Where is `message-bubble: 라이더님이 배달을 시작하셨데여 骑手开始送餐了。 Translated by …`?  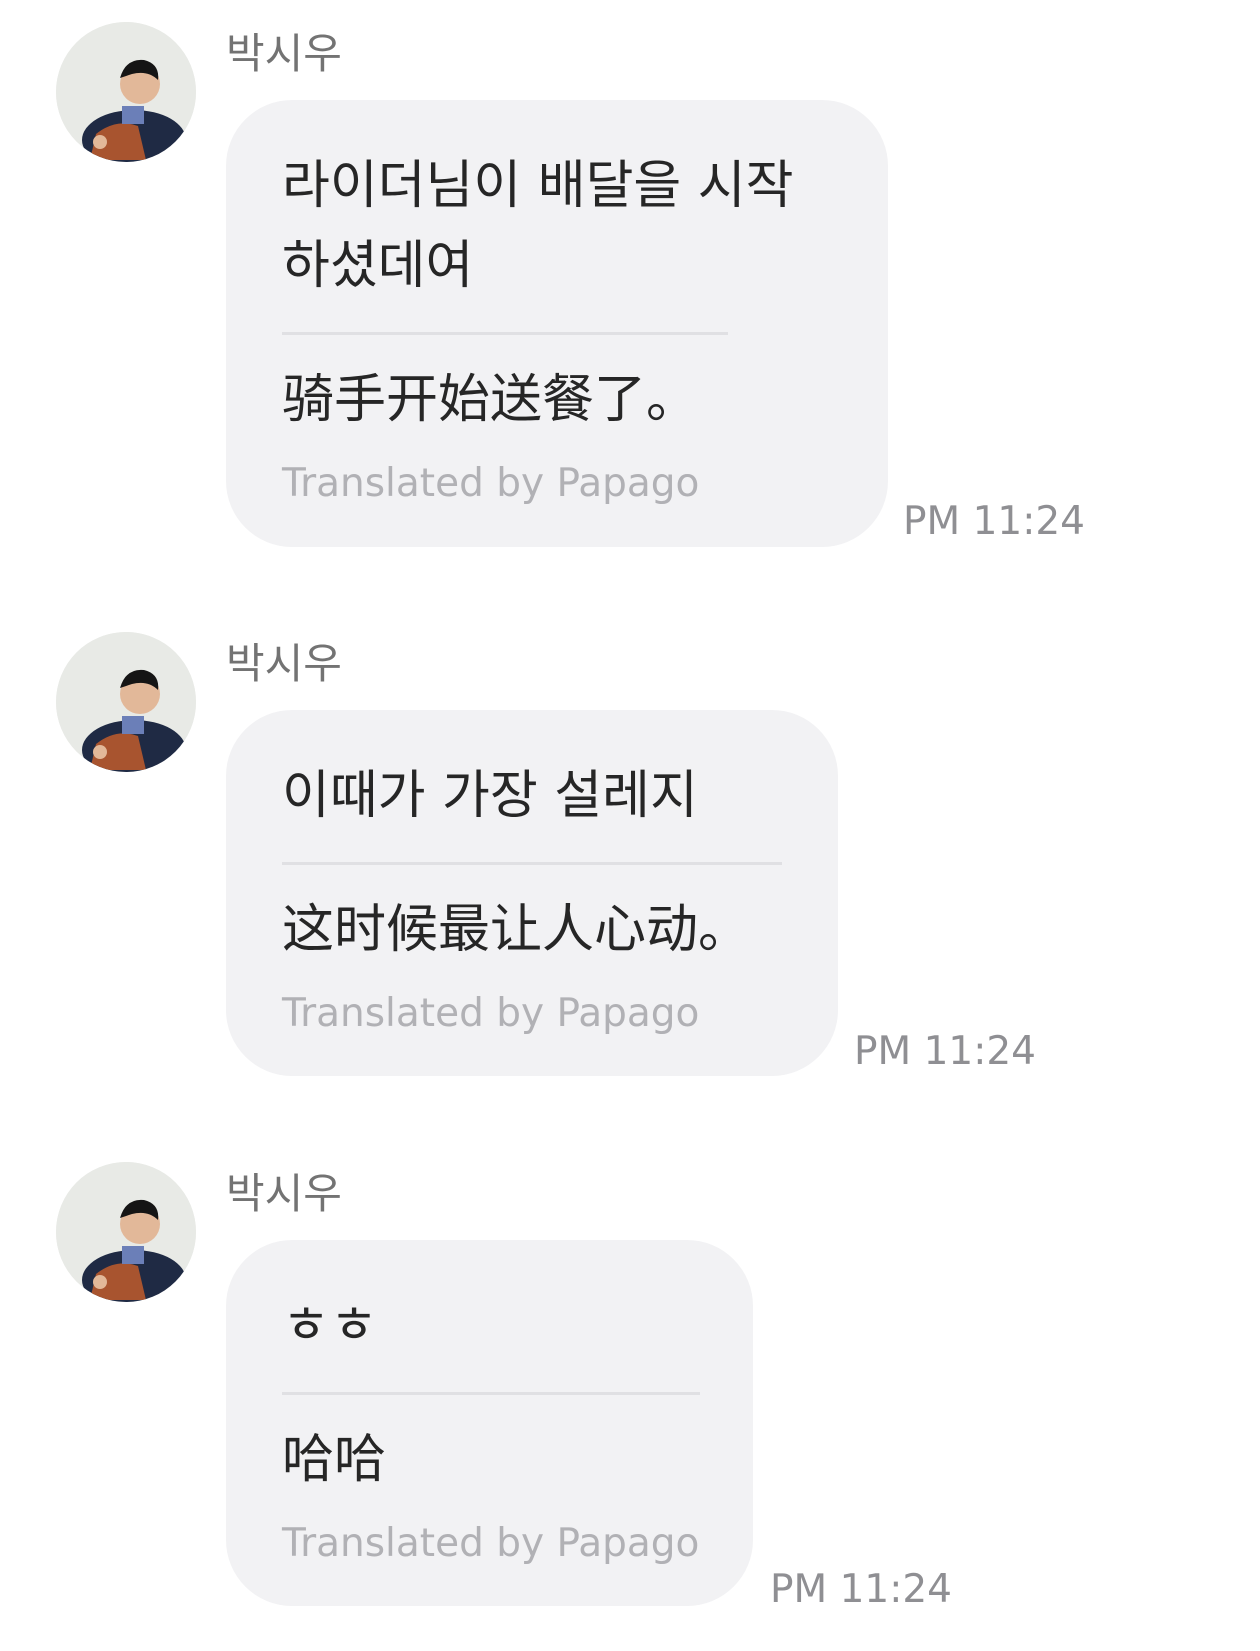 message-bubble: 라이더님이 배달을 시작하셨데여 骑手开始送餐了。 Translated by … is located at coordinates (557, 323).